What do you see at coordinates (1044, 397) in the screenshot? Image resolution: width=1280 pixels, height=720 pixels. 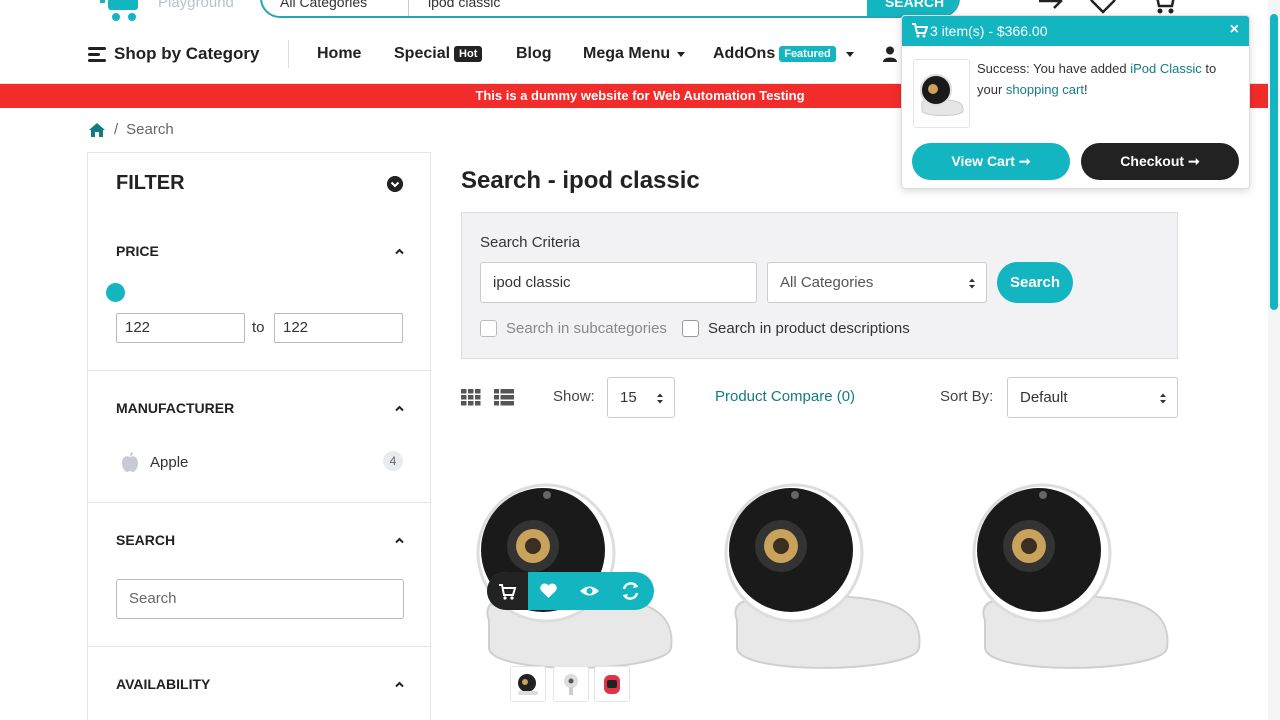 I see `sort-by-value: Default` at bounding box center [1044, 397].